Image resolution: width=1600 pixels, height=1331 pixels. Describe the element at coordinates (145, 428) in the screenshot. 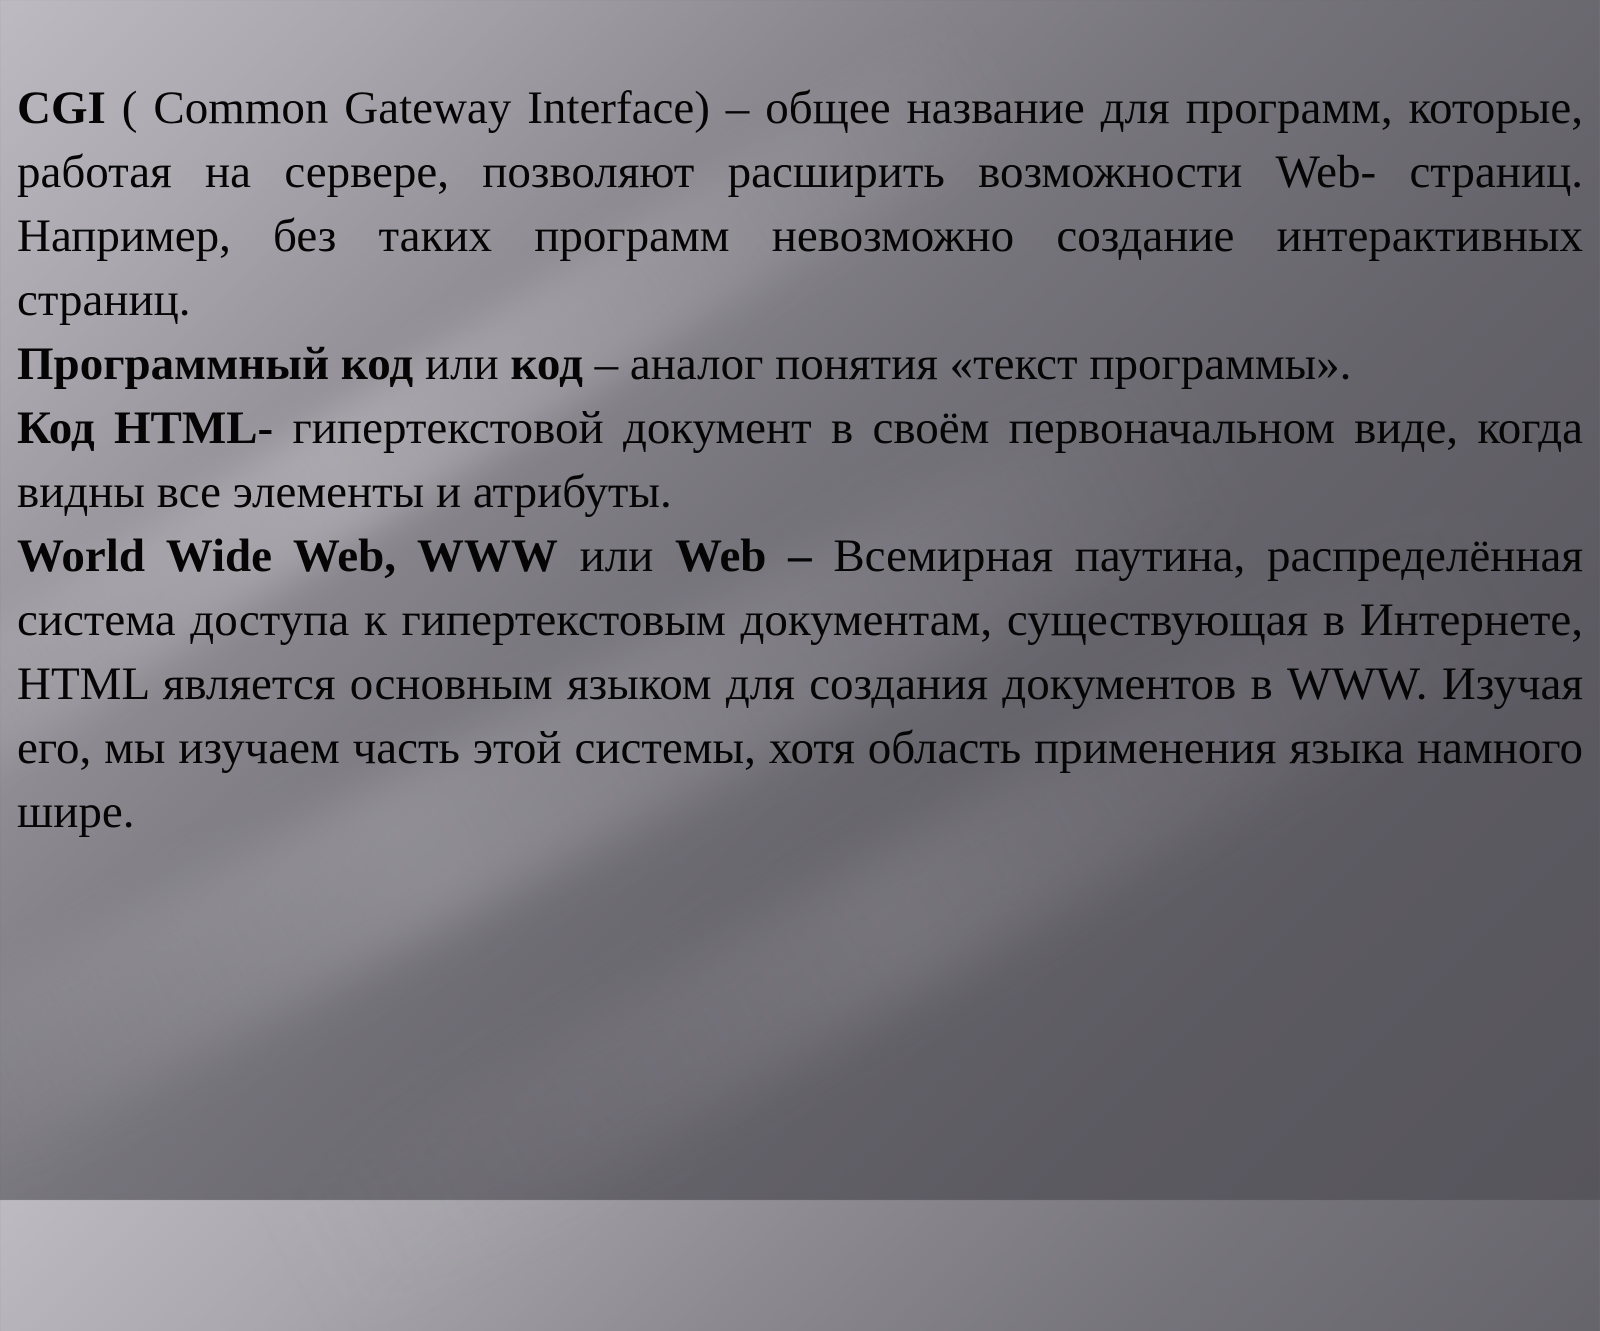

I see `term-html-code: Код HTML-` at that location.